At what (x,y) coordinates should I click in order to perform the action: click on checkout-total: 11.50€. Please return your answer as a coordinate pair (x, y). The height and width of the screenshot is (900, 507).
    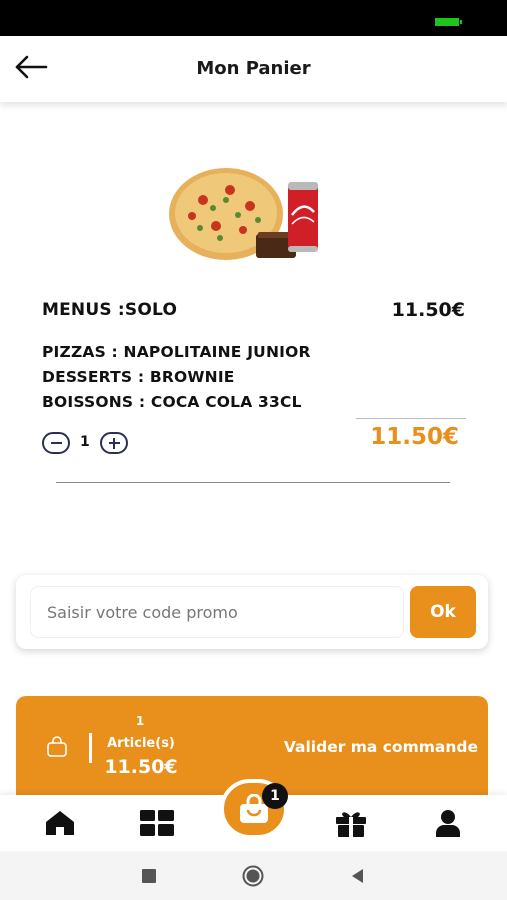
    Looking at the image, I should click on (141, 767).